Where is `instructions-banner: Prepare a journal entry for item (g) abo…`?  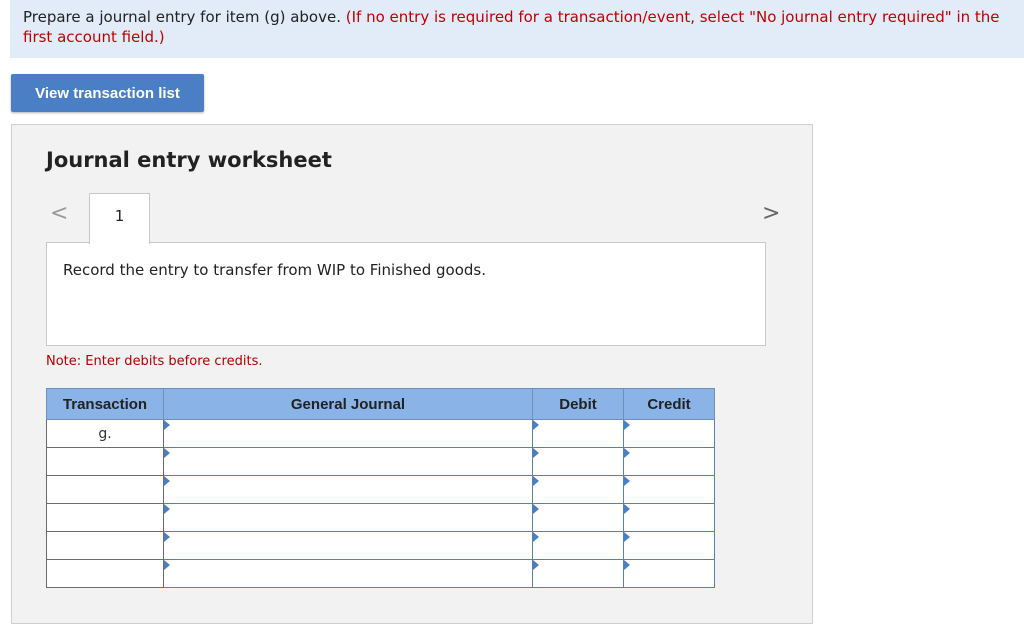
instructions-banner: Prepare a journal entry for item (g) abo… is located at coordinates (517, 29).